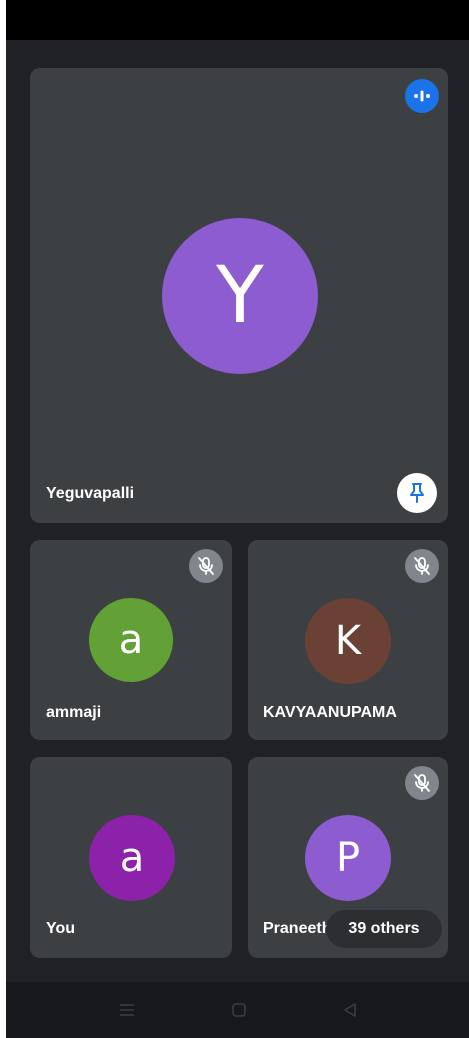 The height and width of the screenshot is (1038, 469). Describe the element at coordinates (330, 712) in the screenshot. I see `participant-name: KAVYAANUPAMA` at that location.